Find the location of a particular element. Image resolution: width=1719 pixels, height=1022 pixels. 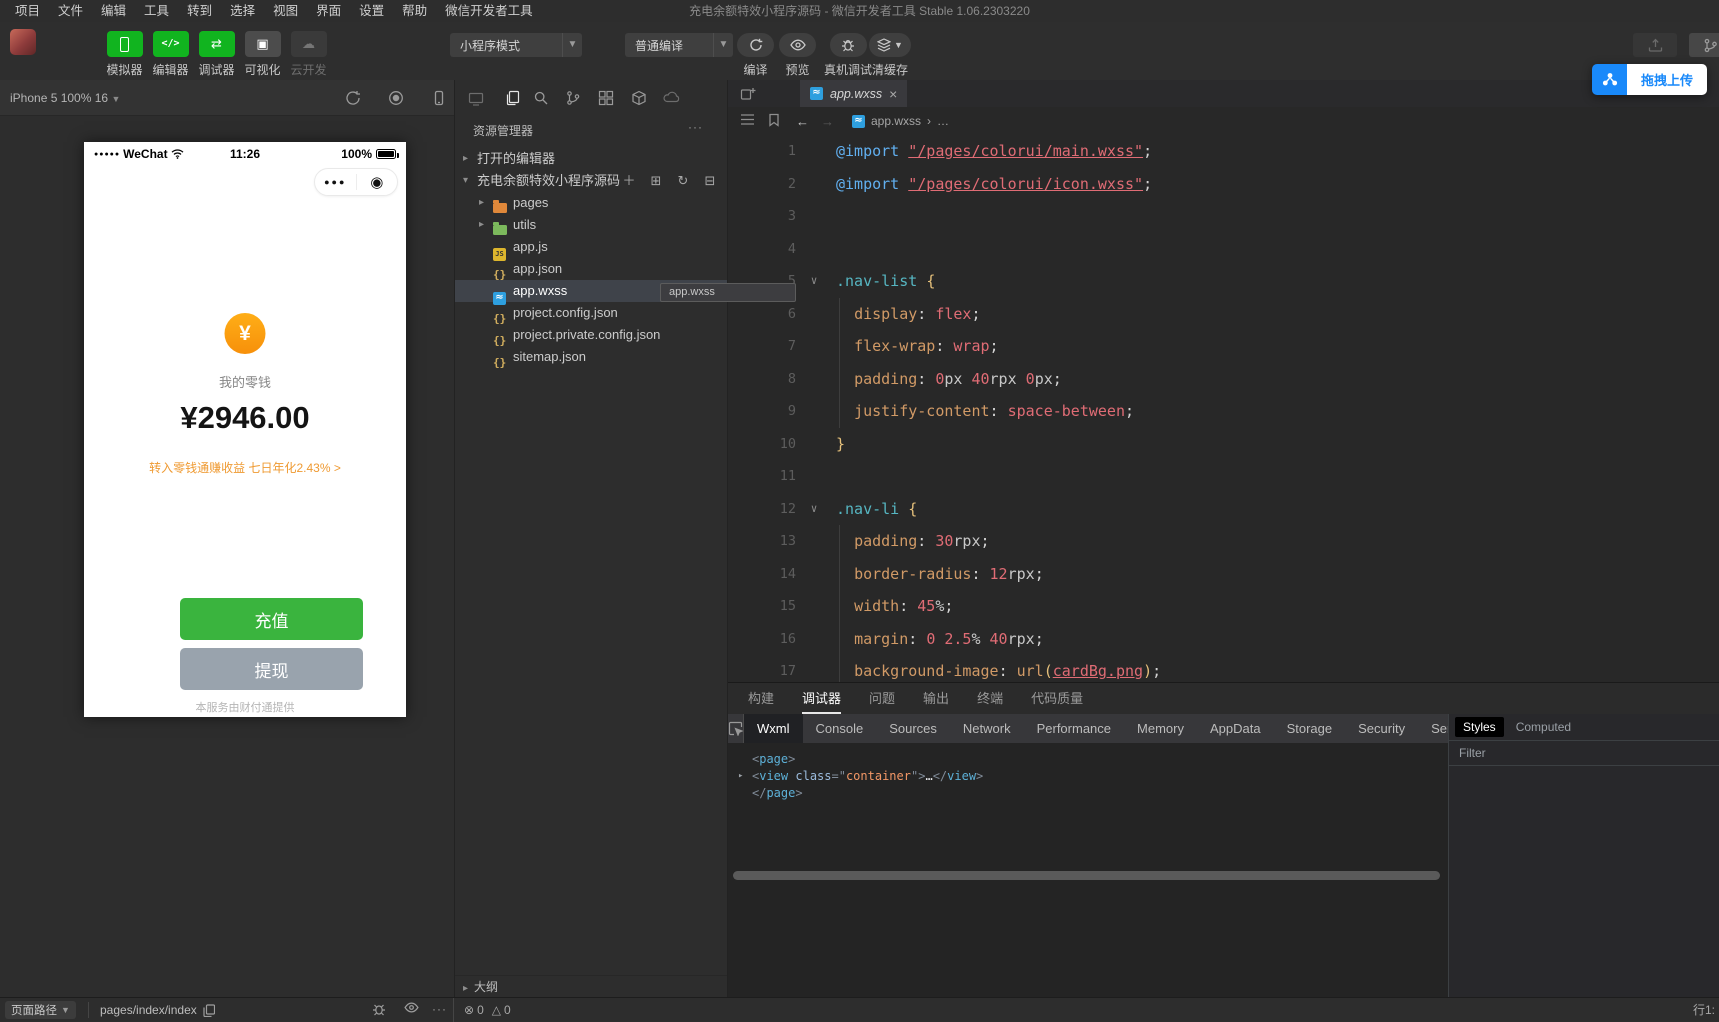

devtools-tab-AppData: AppData is located at coordinates (1235, 728).